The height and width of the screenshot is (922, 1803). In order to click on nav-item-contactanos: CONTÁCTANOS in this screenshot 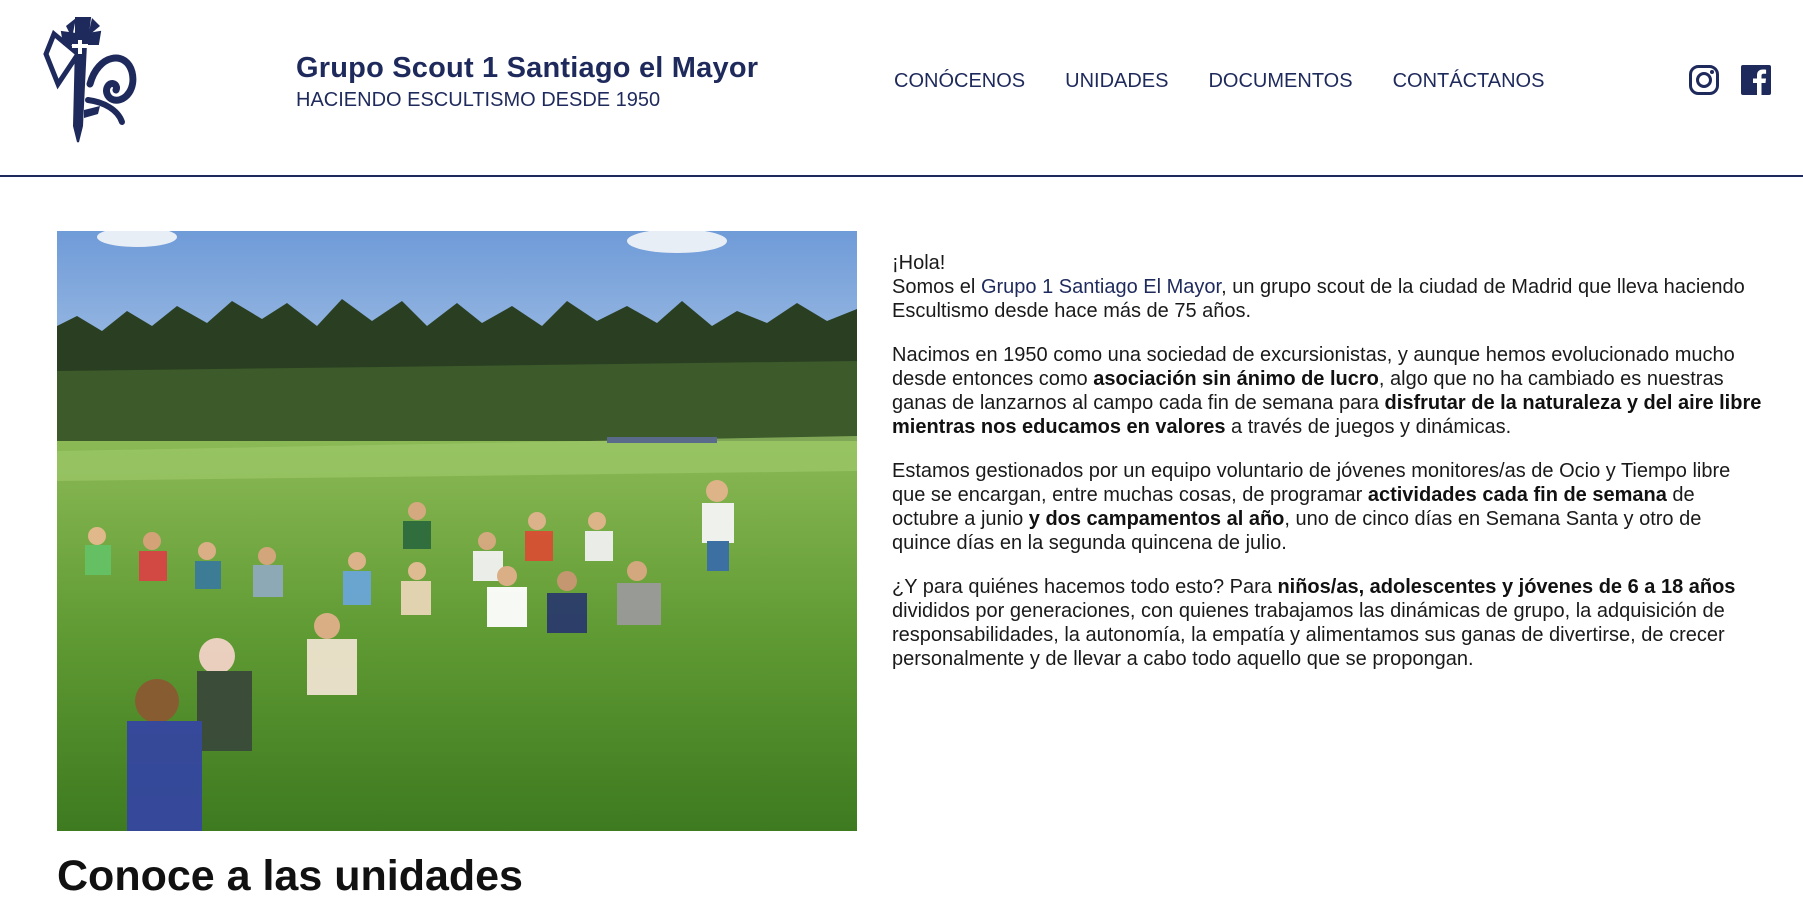, I will do `click(1469, 81)`.